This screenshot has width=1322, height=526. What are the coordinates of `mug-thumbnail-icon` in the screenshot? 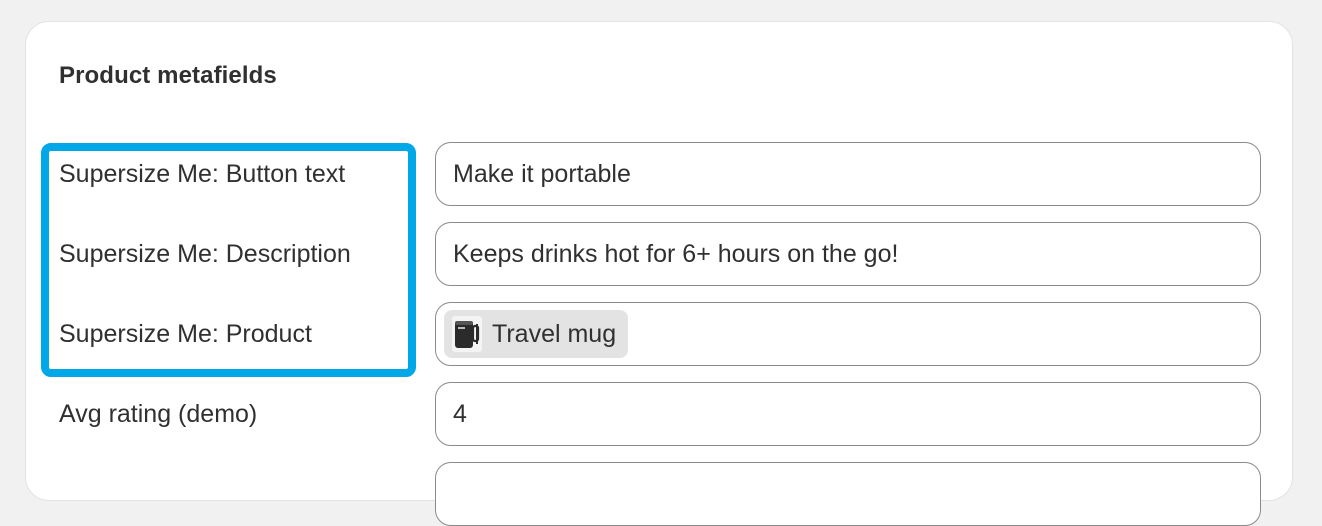 It's located at (467, 334).